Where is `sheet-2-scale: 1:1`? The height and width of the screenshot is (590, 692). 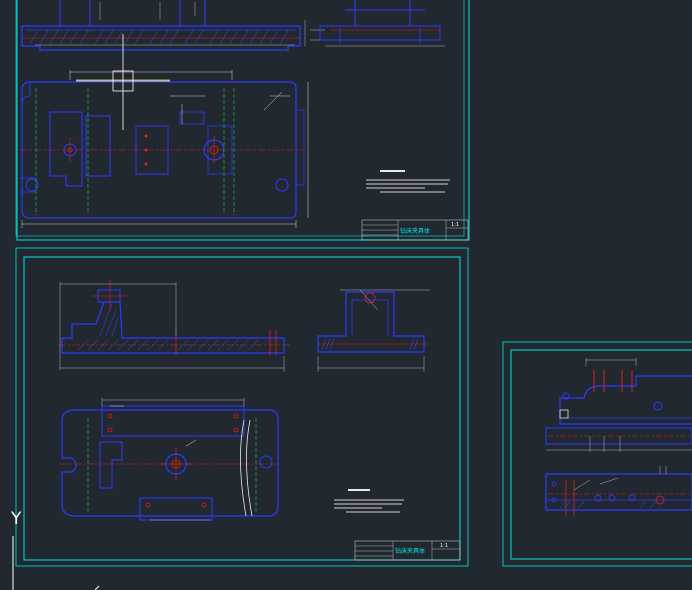 sheet-2-scale: 1:1 is located at coordinates (444, 546).